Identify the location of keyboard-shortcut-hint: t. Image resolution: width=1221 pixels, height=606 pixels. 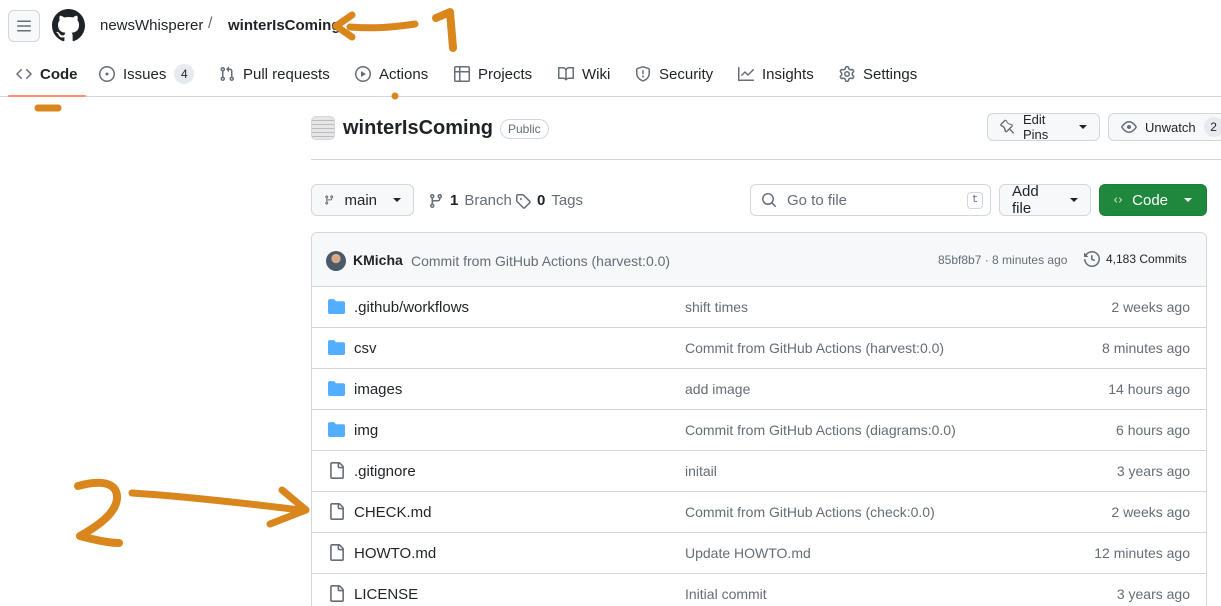
(975, 200).